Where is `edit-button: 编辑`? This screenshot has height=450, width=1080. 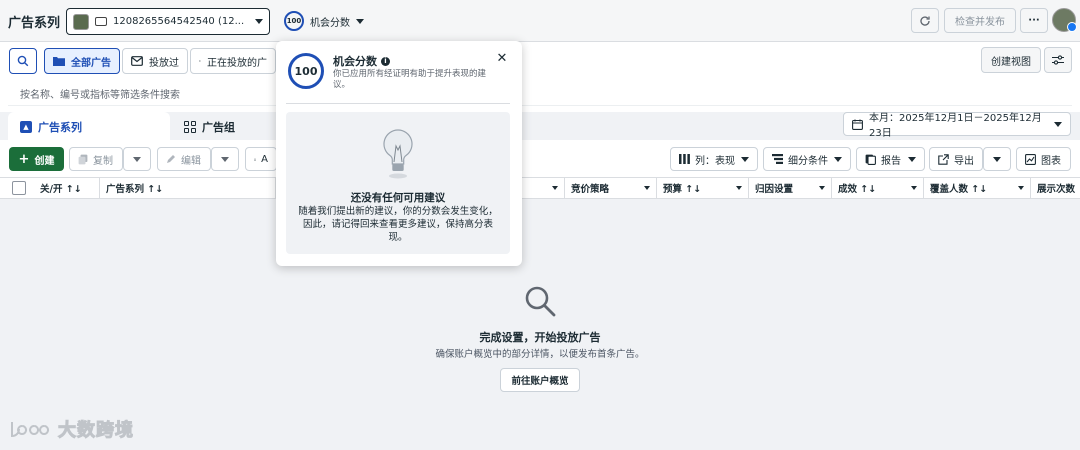 edit-button: 编辑 is located at coordinates (184, 159).